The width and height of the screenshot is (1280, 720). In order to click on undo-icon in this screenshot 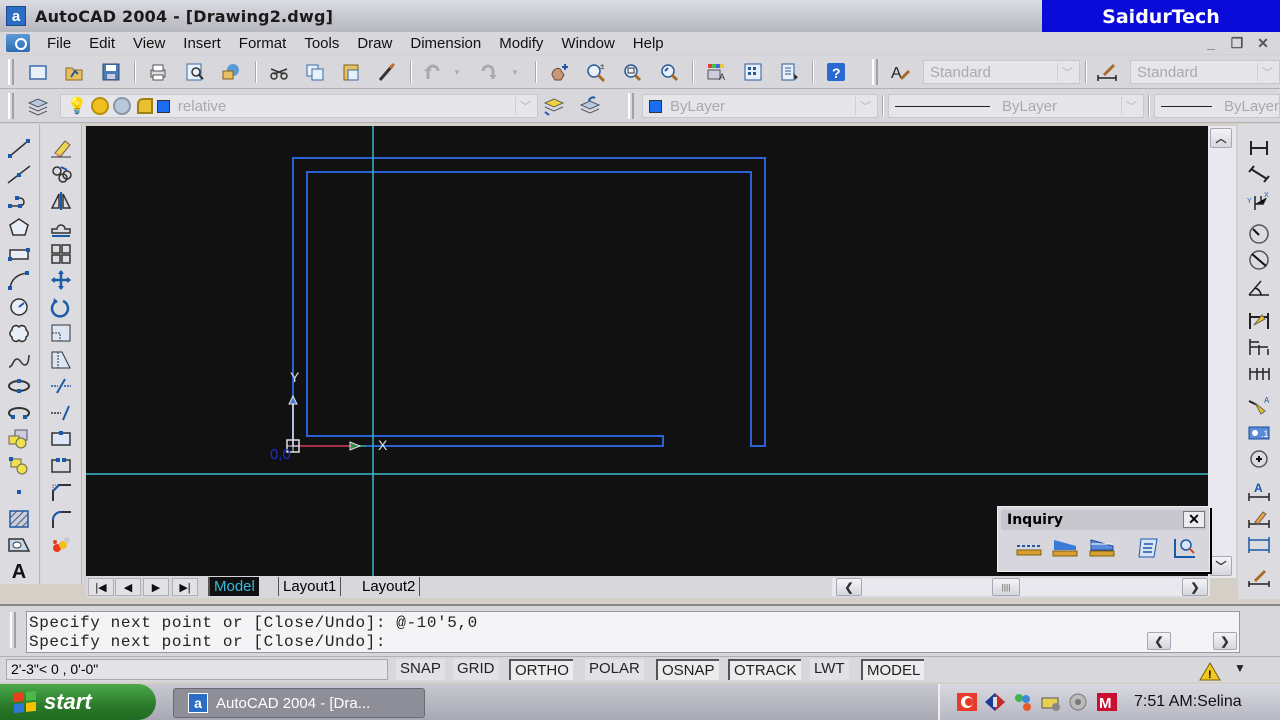, I will do `click(433, 72)`.